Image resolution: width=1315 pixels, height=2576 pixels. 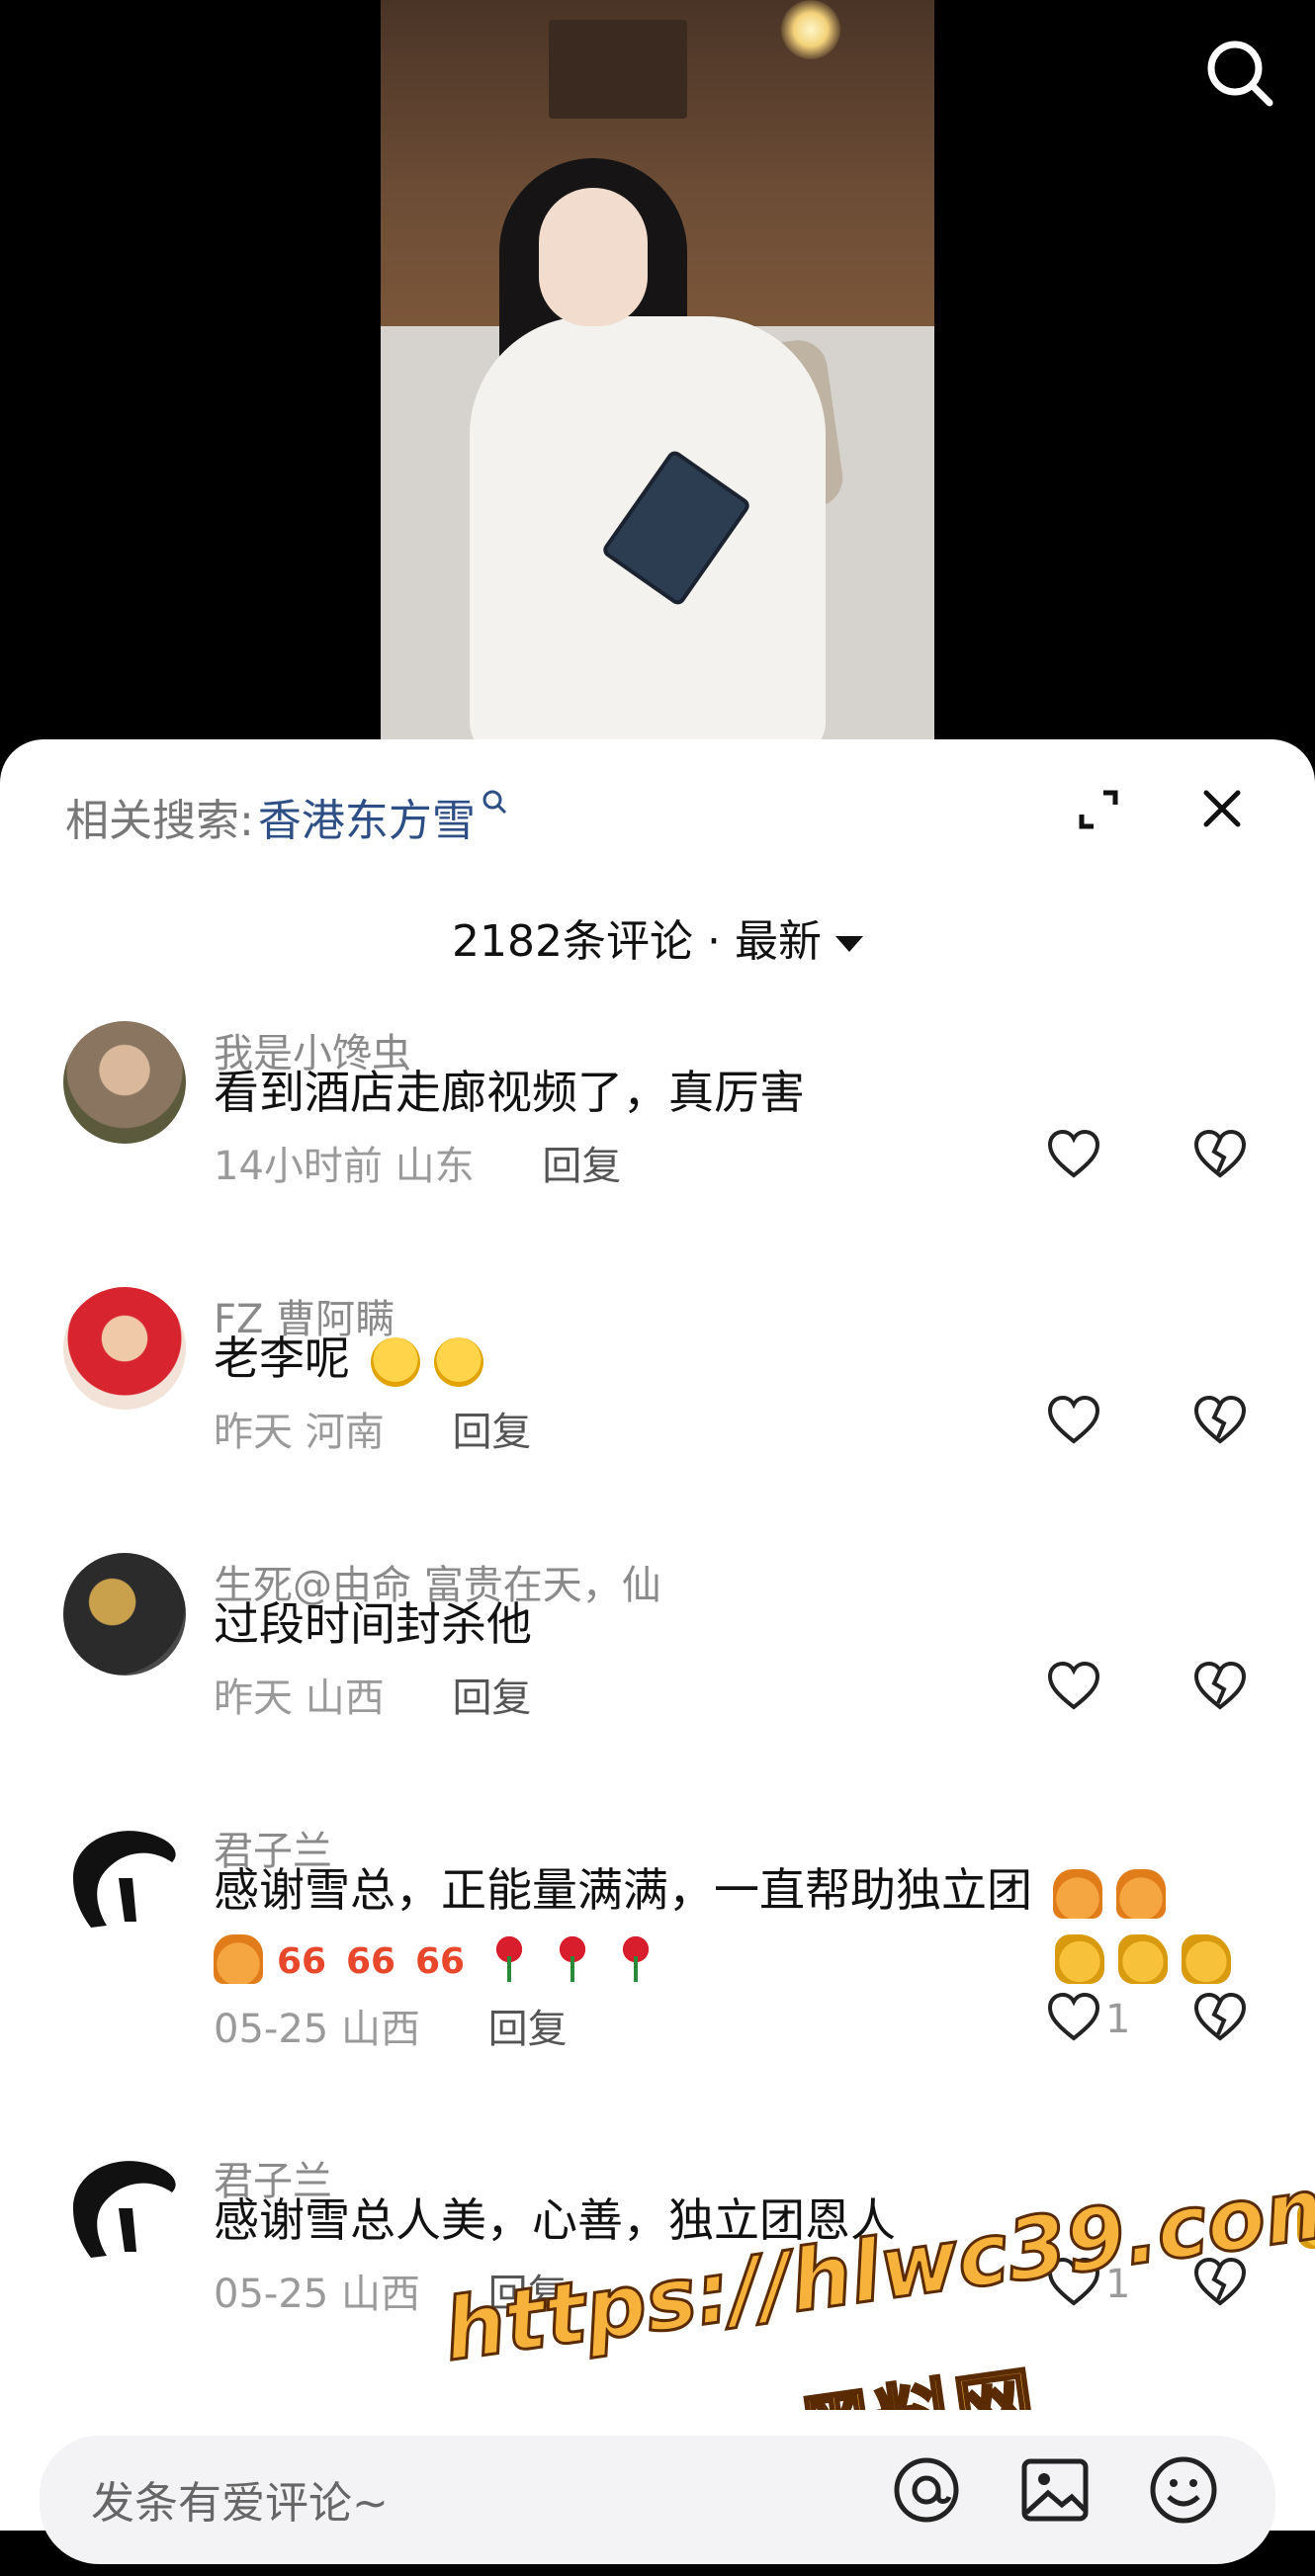 What do you see at coordinates (572, 941) in the screenshot?
I see `comment-count: 2182条评论` at bounding box center [572, 941].